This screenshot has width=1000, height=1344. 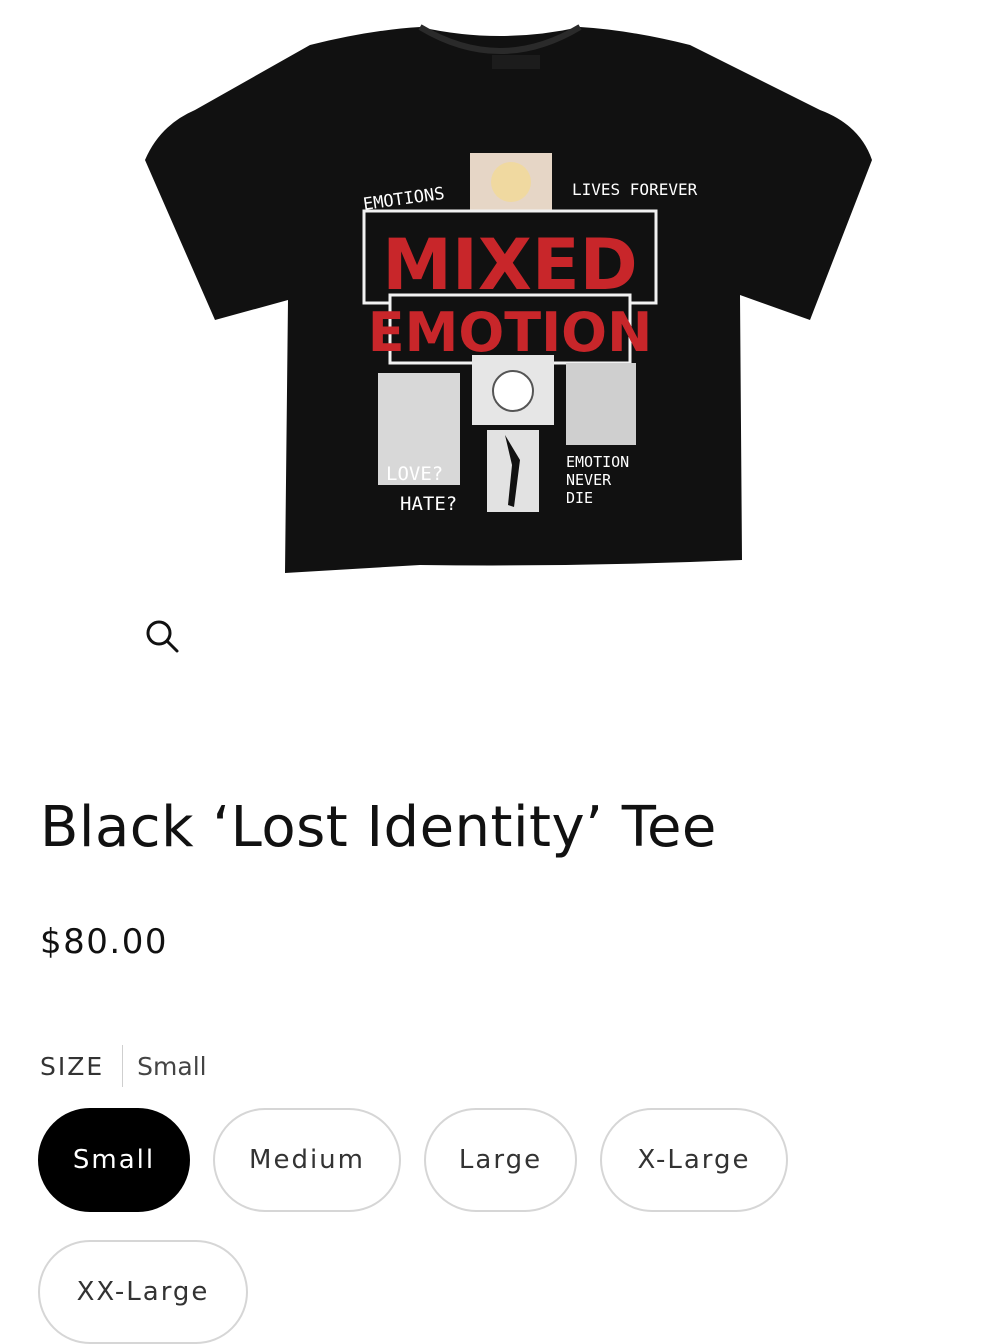 I want to click on print-title-line2: EMOTION, so click(x=510, y=332).